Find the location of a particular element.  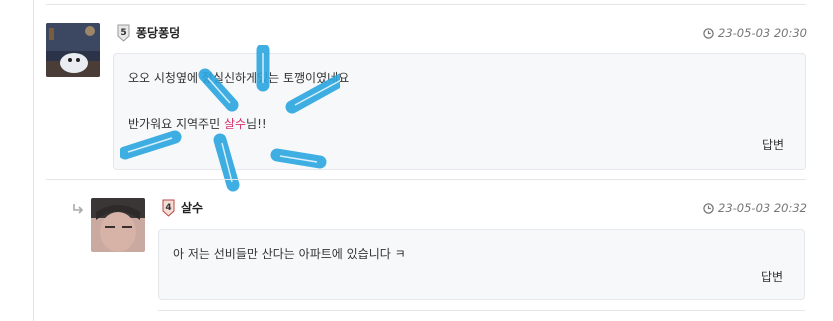

user-mention: 살수 is located at coordinates (235, 124).